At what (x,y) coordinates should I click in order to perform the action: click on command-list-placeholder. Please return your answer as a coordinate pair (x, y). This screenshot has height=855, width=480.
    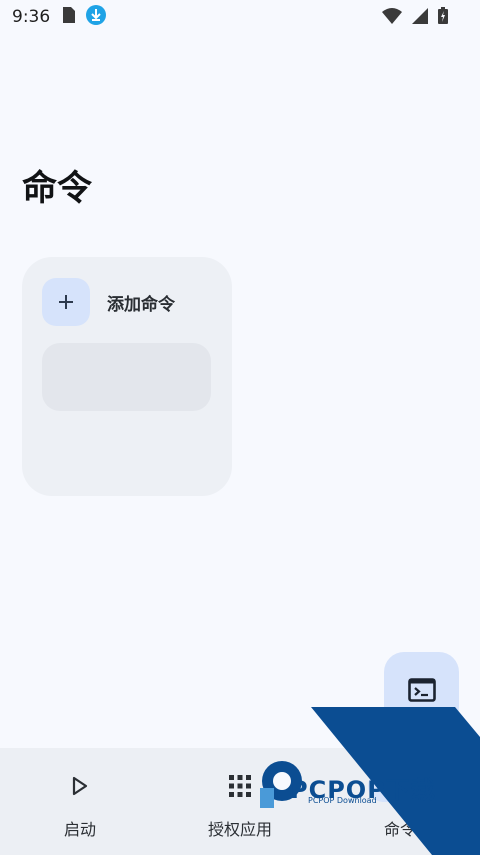
    Looking at the image, I should click on (126, 377).